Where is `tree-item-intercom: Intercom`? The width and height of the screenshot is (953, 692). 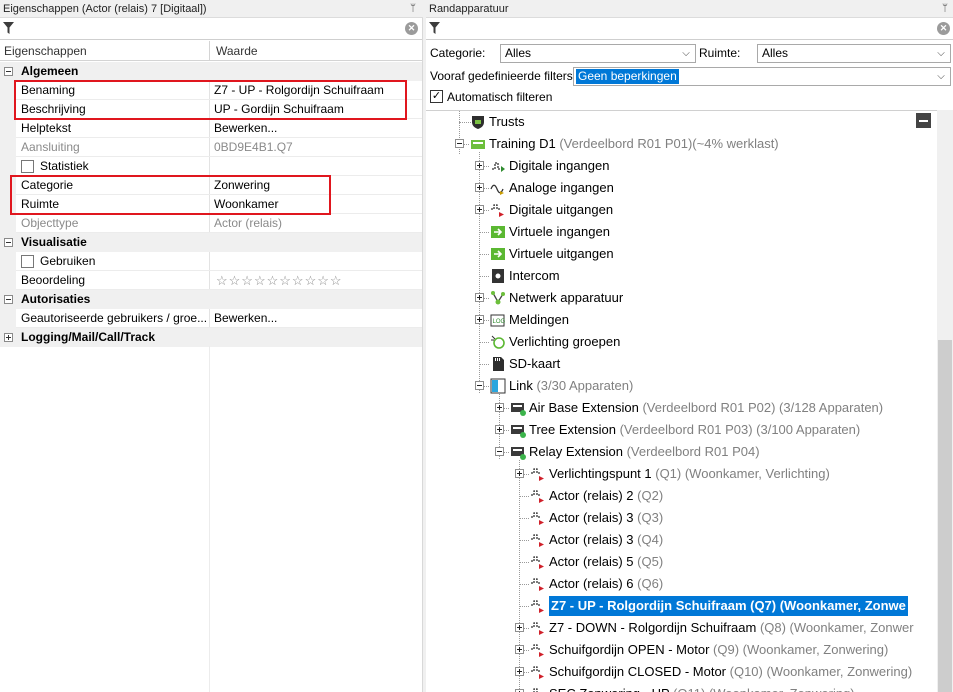
tree-item-intercom: Intercom is located at coordinates (681, 276).